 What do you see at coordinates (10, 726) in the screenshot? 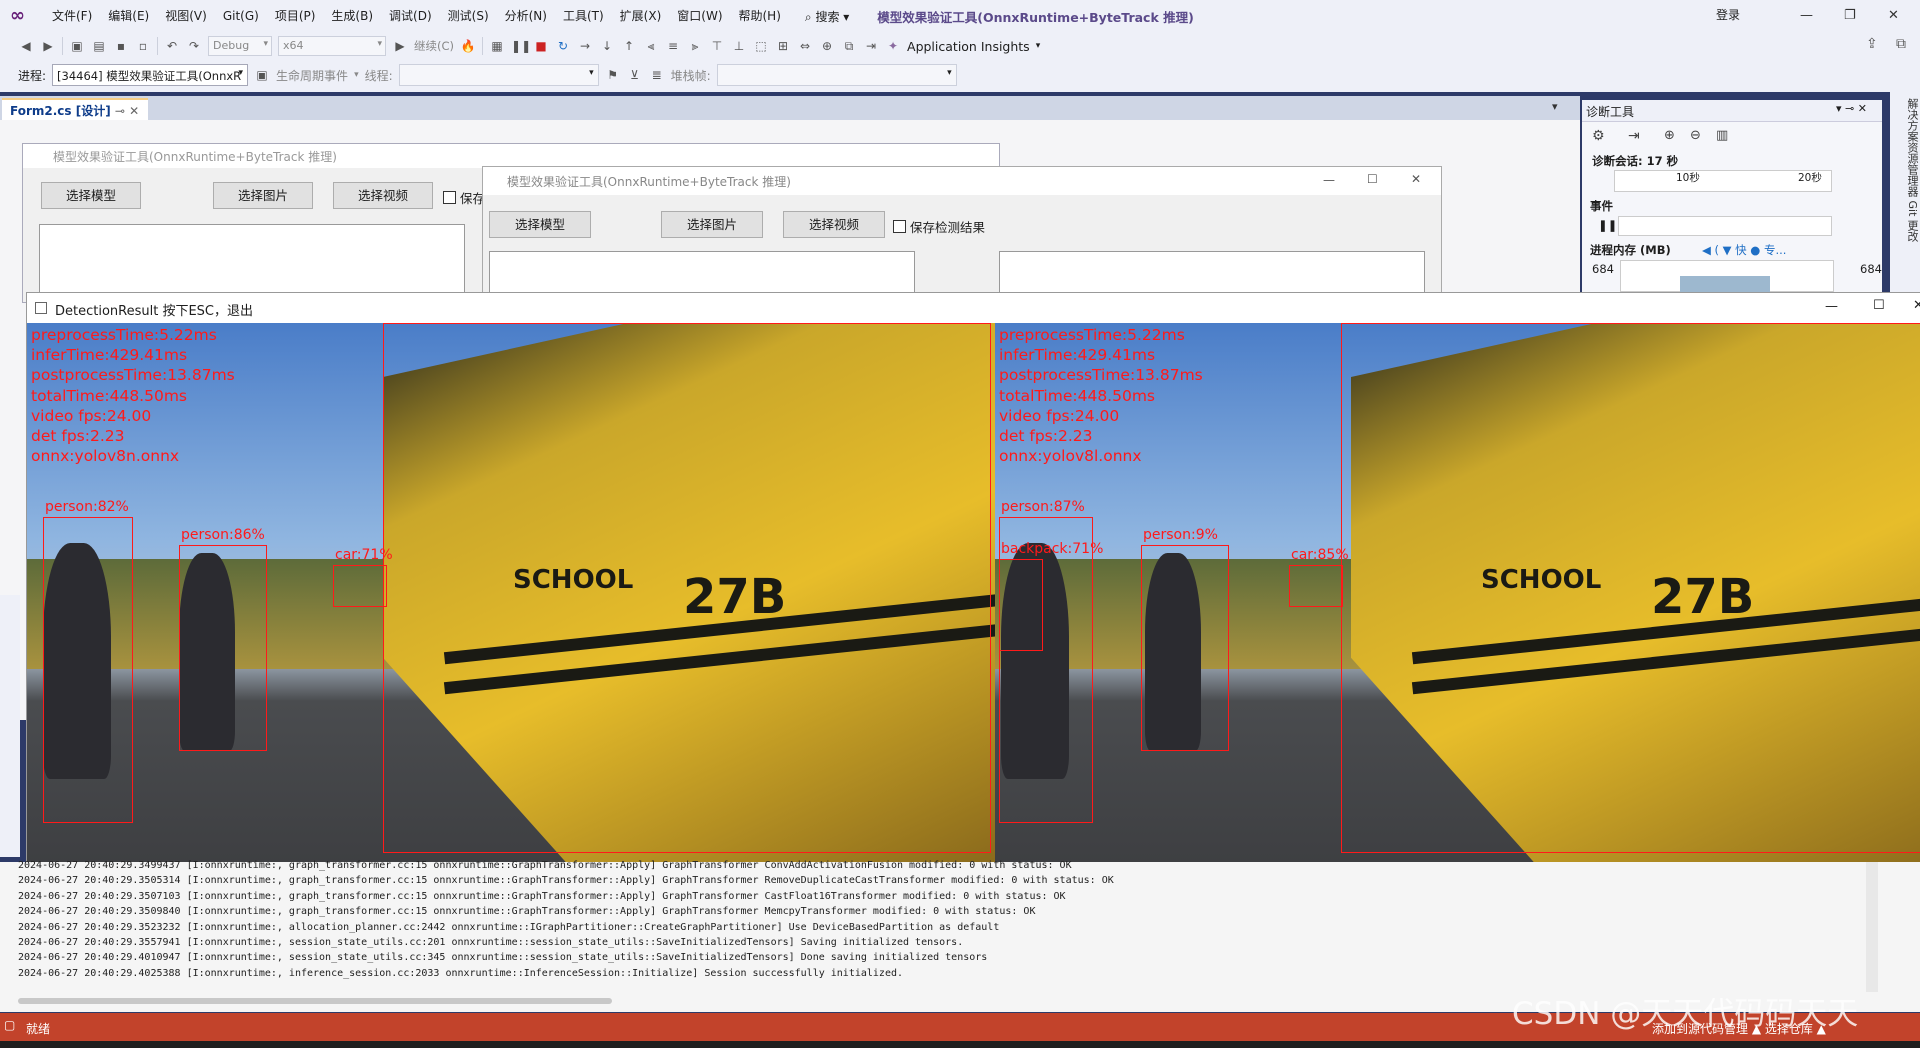
I see `left-tool-strip` at bounding box center [10, 726].